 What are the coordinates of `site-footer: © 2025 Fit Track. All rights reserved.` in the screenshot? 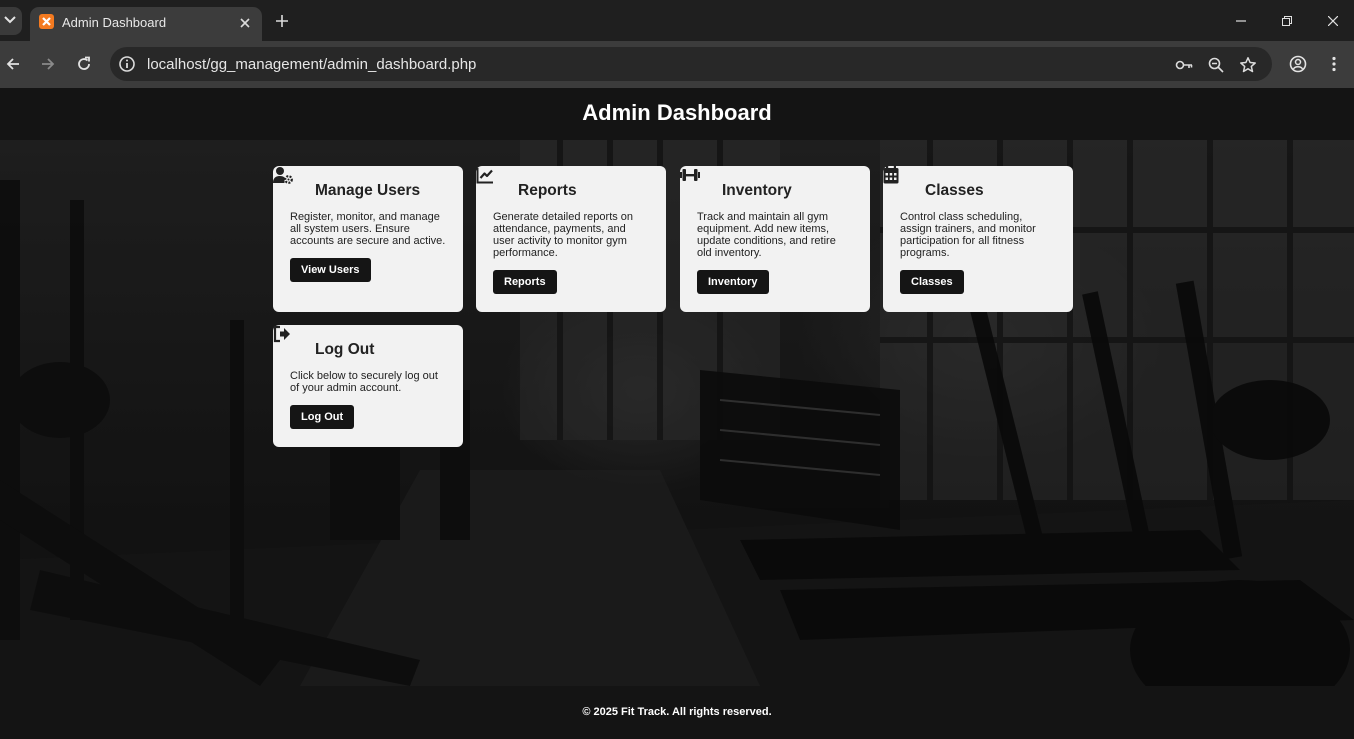 It's located at (677, 712).